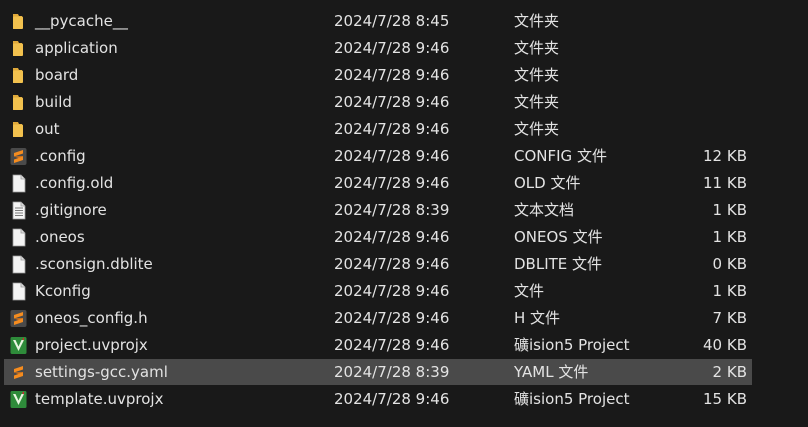  I want to click on file-name: .config, so click(60, 156).